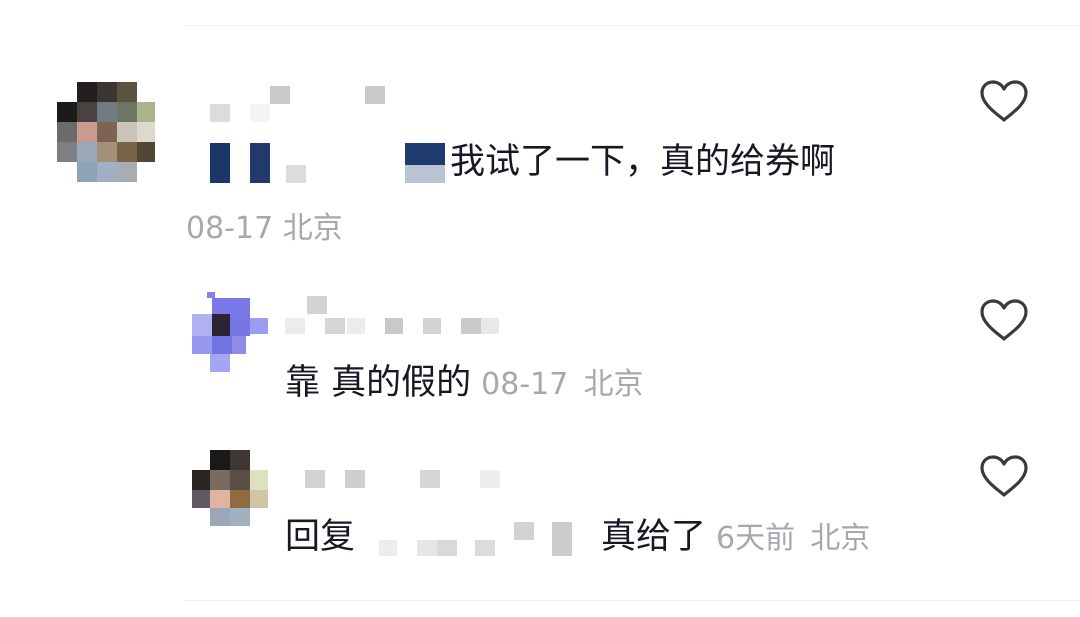  Describe the element at coordinates (632, 600) in the screenshot. I see `bottom-divider` at that location.